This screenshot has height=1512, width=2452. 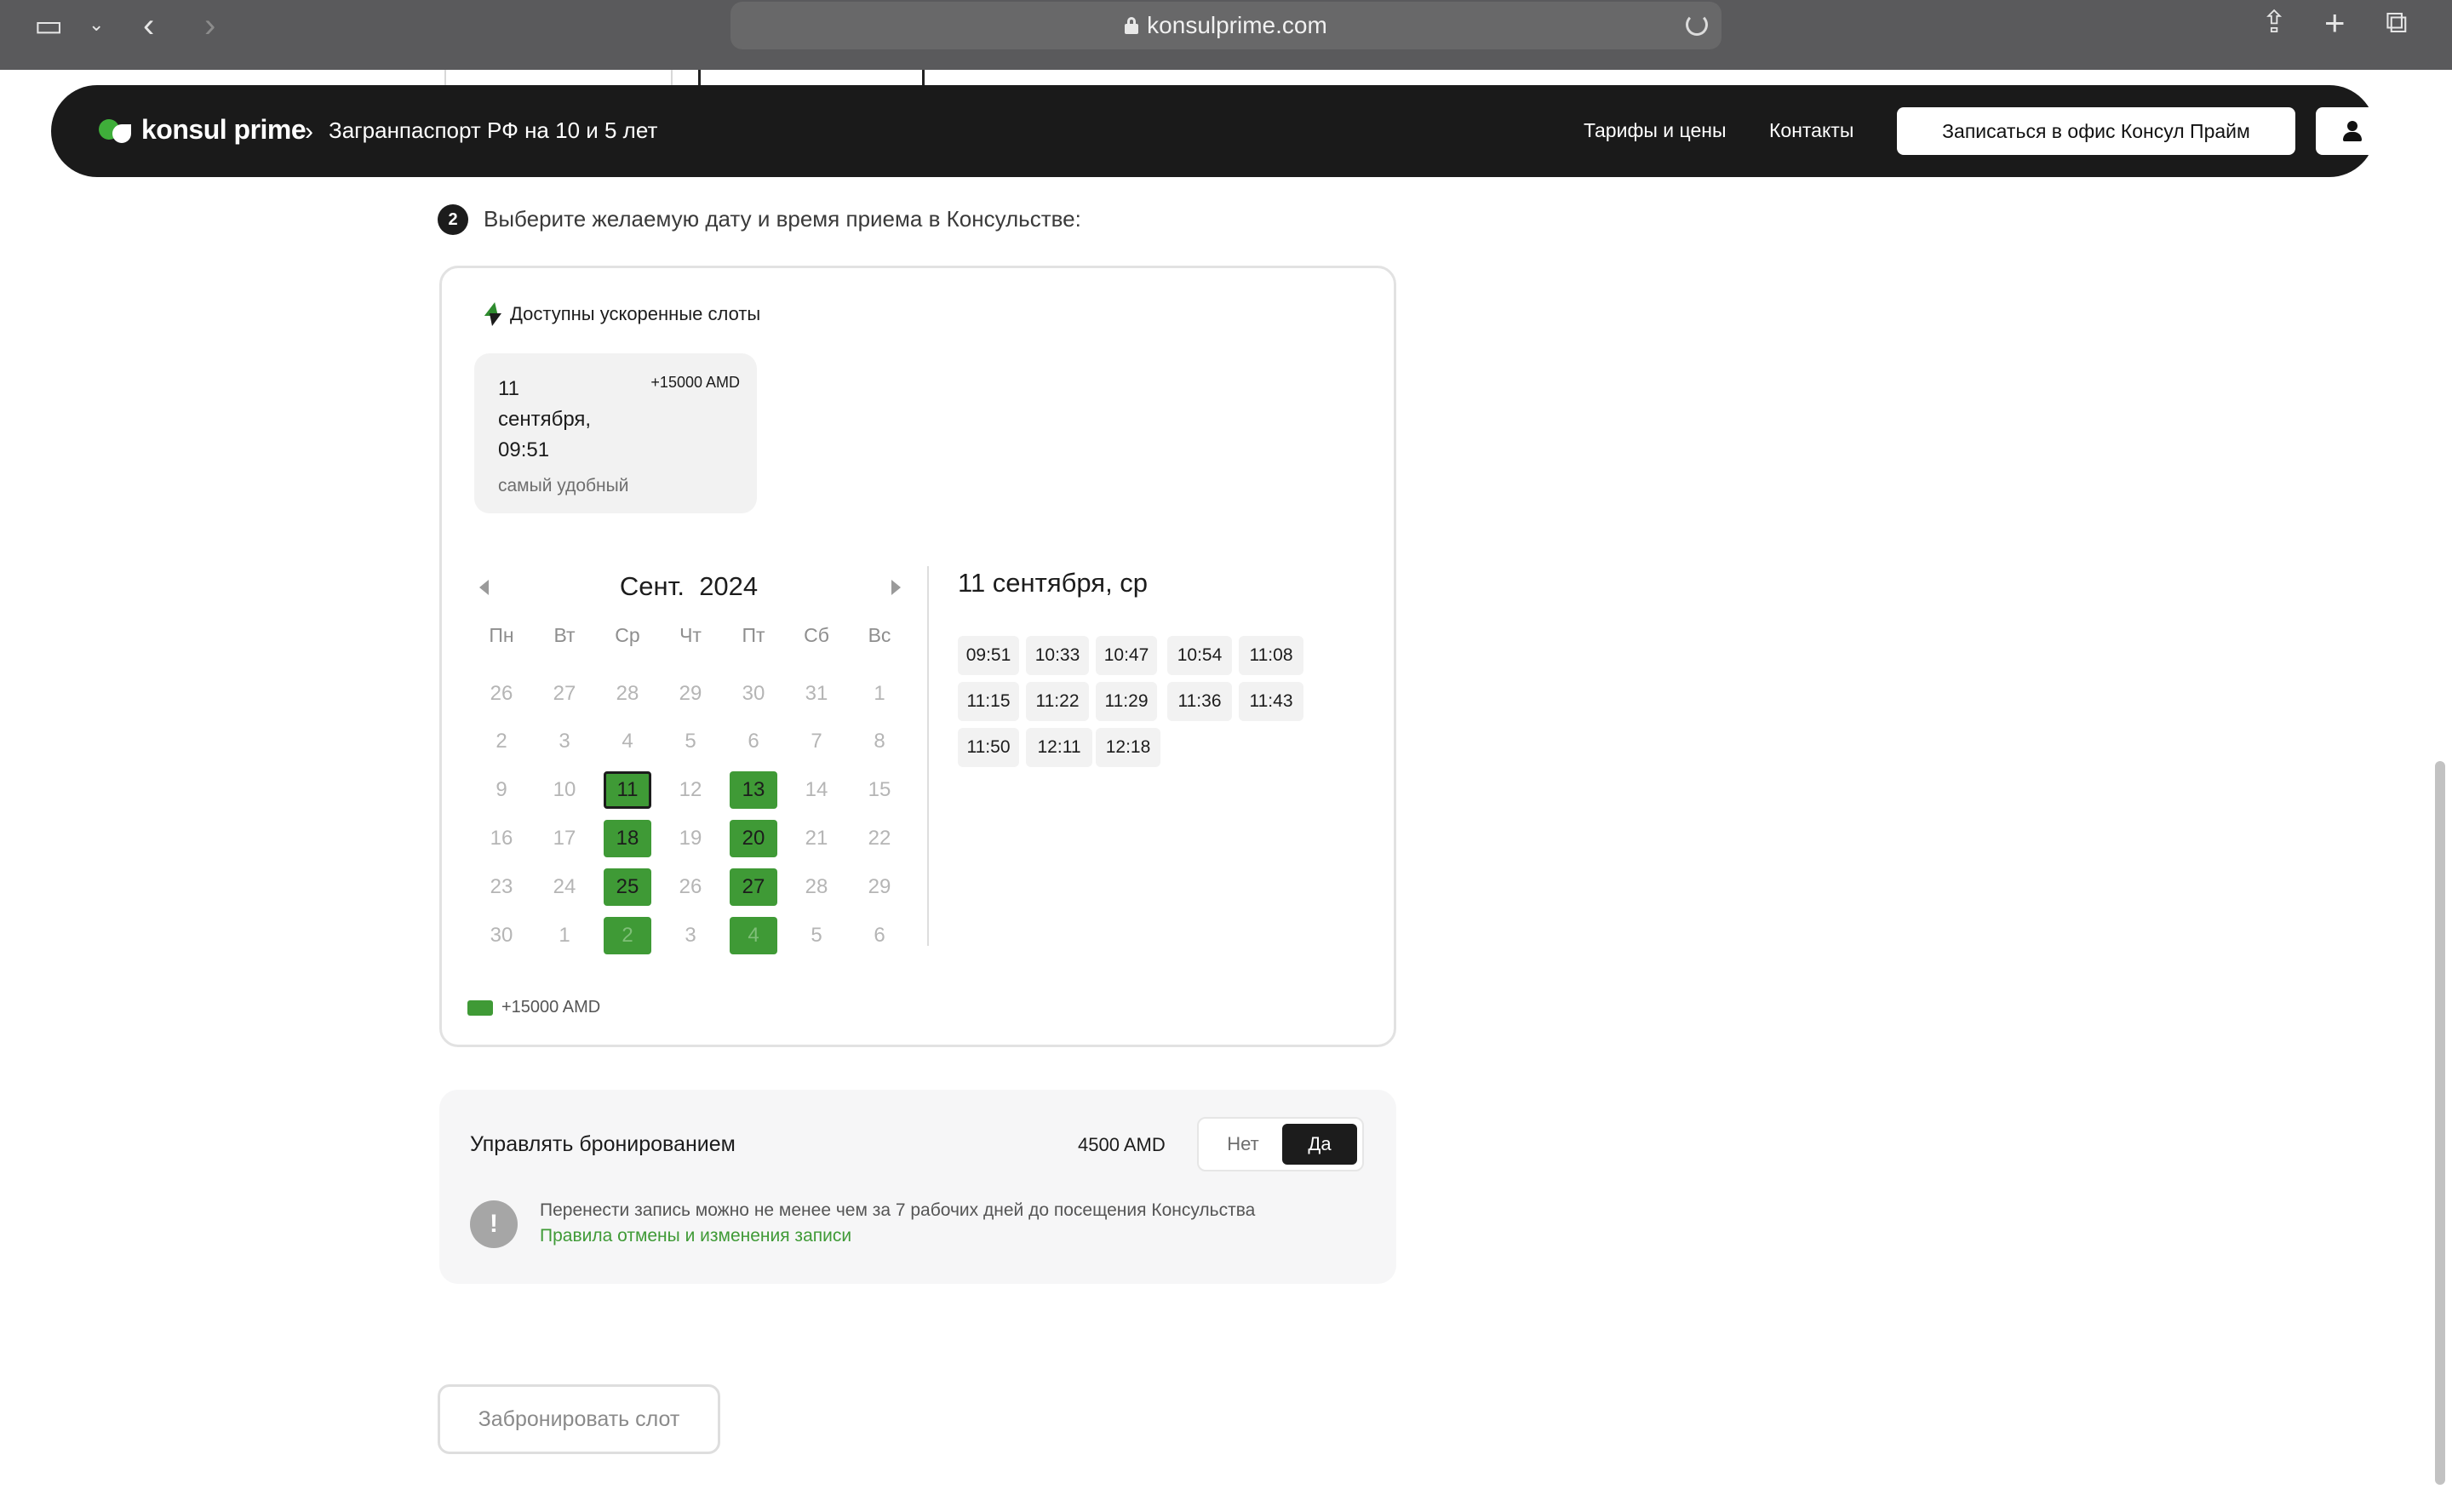 I want to click on book-office-button: Записаться в офис Консул Прайм, so click(x=2096, y=131).